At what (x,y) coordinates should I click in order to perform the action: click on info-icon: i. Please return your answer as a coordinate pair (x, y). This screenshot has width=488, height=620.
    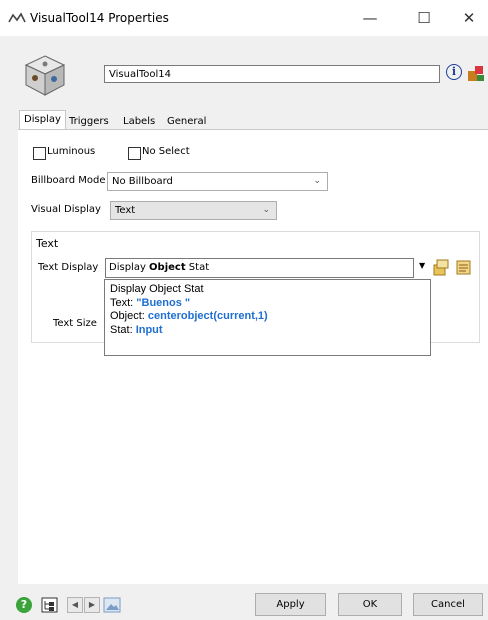
    Looking at the image, I should click on (454, 72).